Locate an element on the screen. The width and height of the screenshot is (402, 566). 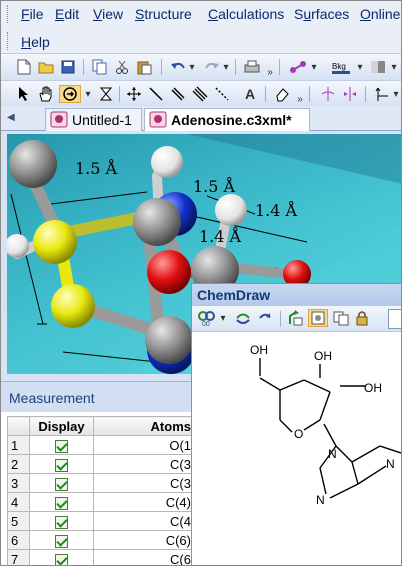
hydroxyl-label: OH is located at coordinates (323, 356).